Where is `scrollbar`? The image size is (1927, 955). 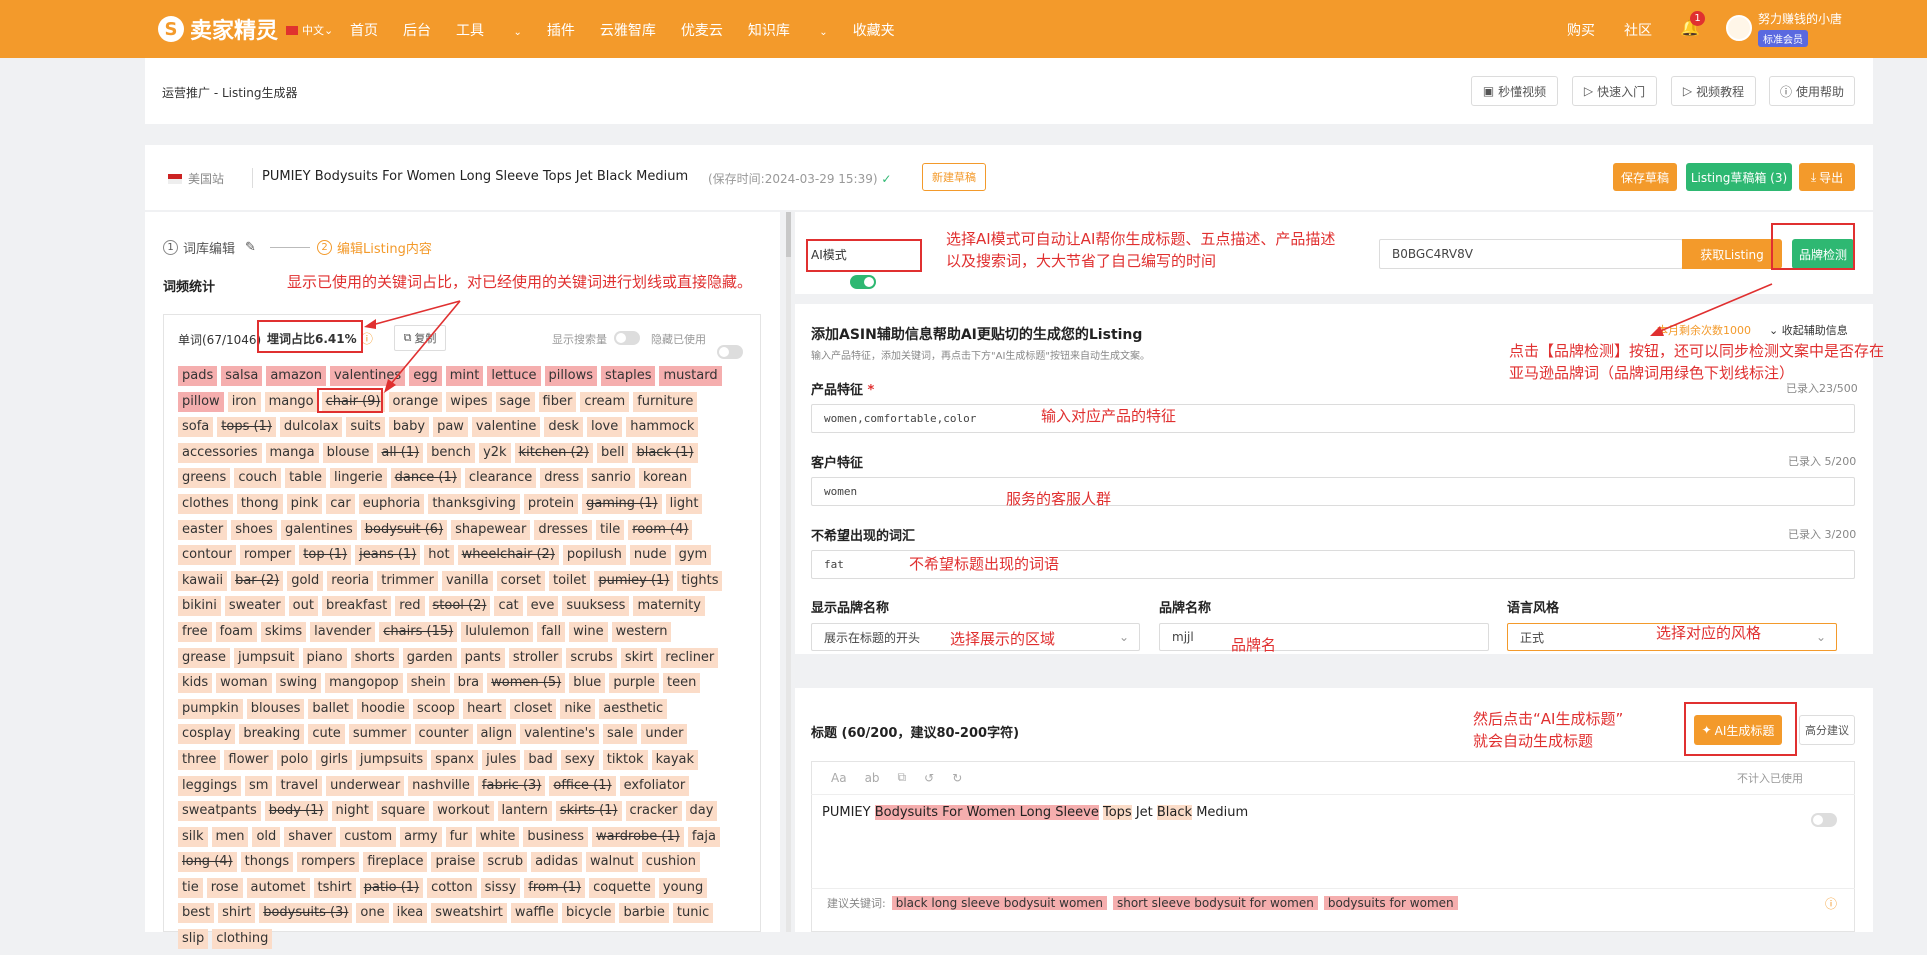 scrollbar is located at coordinates (788, 572).